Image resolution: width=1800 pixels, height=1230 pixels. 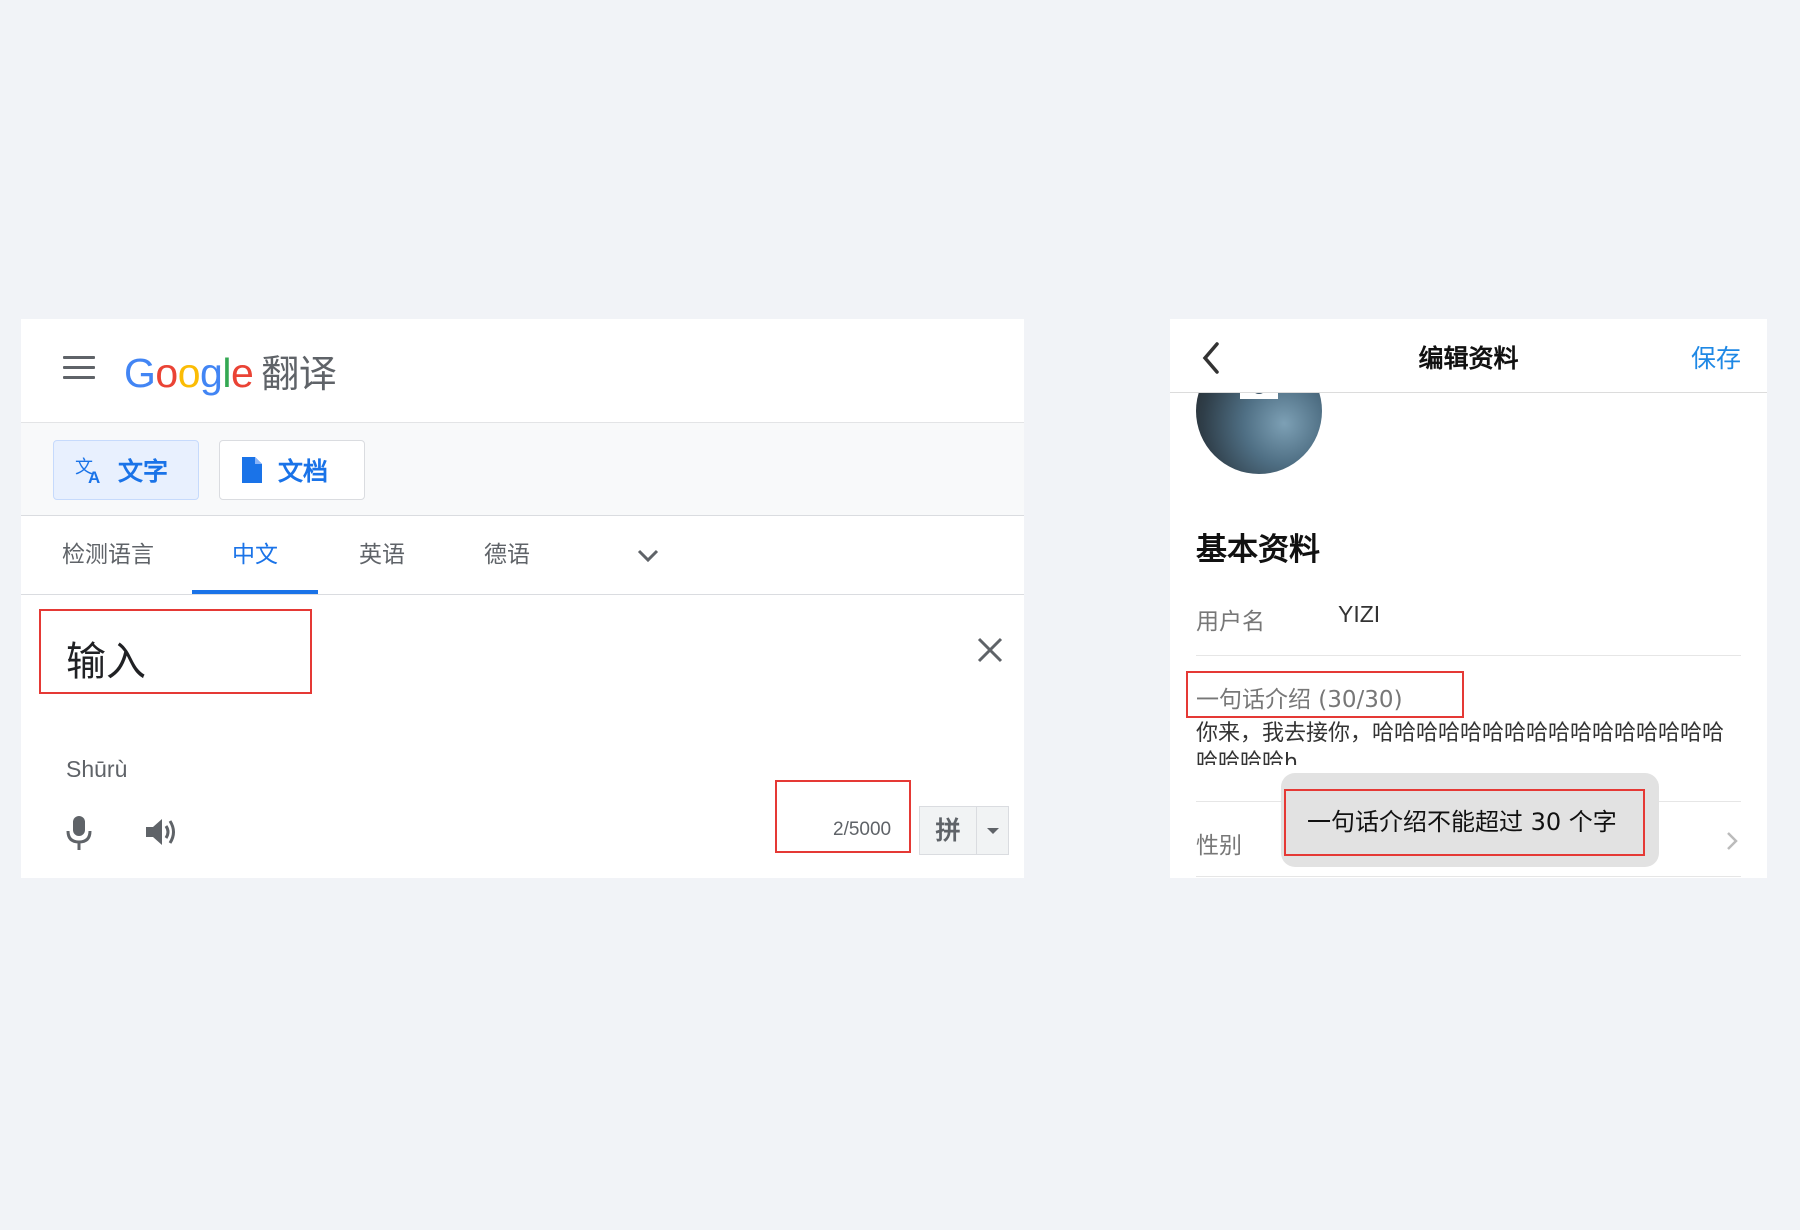 I want to click on toast-text: 一句话介绍不能超过 30 个字, so click(x=1462, y=822).